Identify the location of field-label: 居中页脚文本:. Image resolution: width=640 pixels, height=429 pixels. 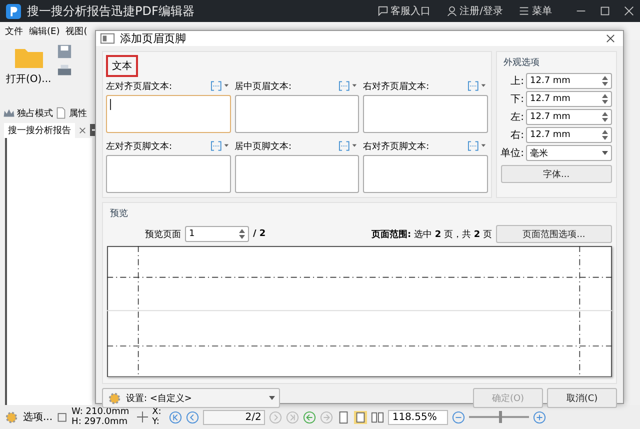
(263, 146).